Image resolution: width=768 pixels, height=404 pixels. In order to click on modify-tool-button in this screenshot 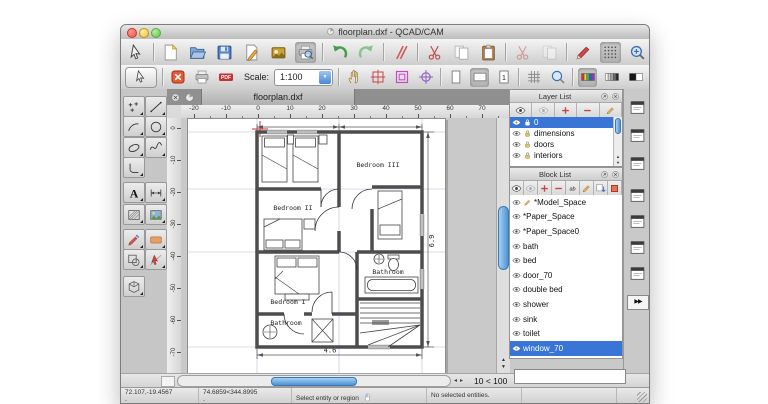, I will do `click(134, 239)`.